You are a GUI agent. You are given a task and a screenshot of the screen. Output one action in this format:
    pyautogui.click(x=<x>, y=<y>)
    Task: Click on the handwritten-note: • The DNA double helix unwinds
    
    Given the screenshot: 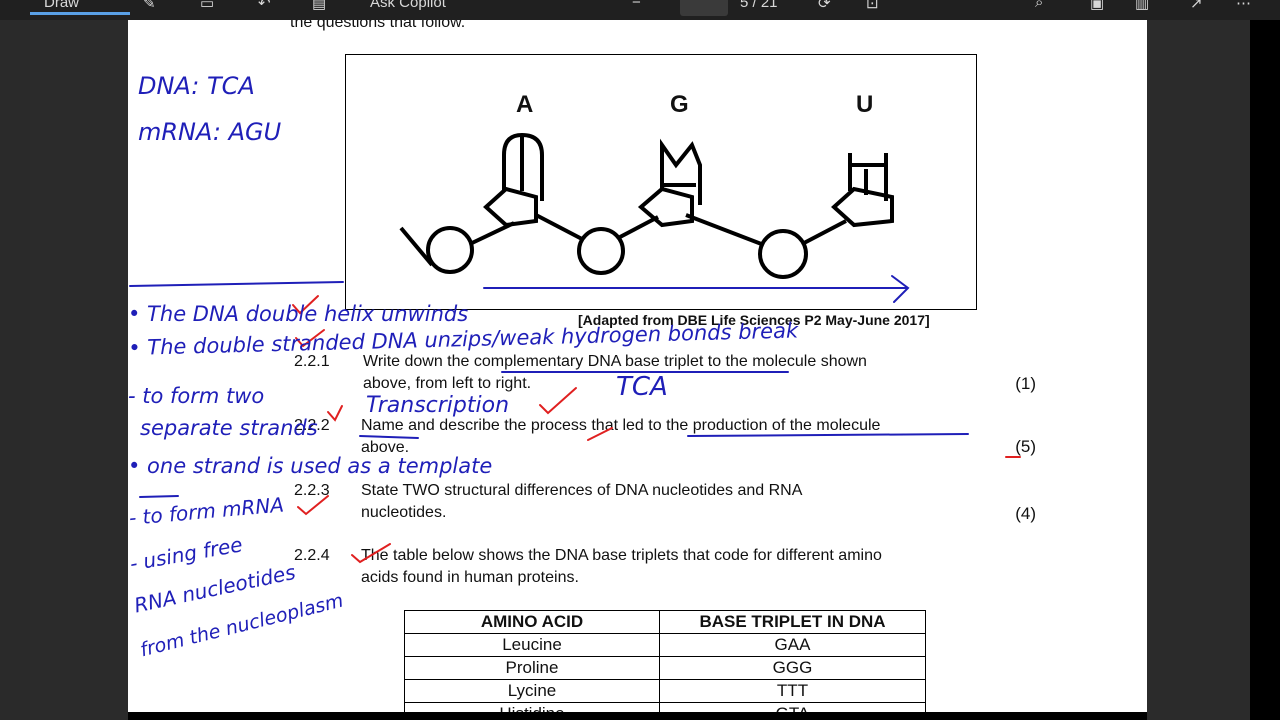 What is the action you would take?
    pyautogui.click(x=298, y=314)
    